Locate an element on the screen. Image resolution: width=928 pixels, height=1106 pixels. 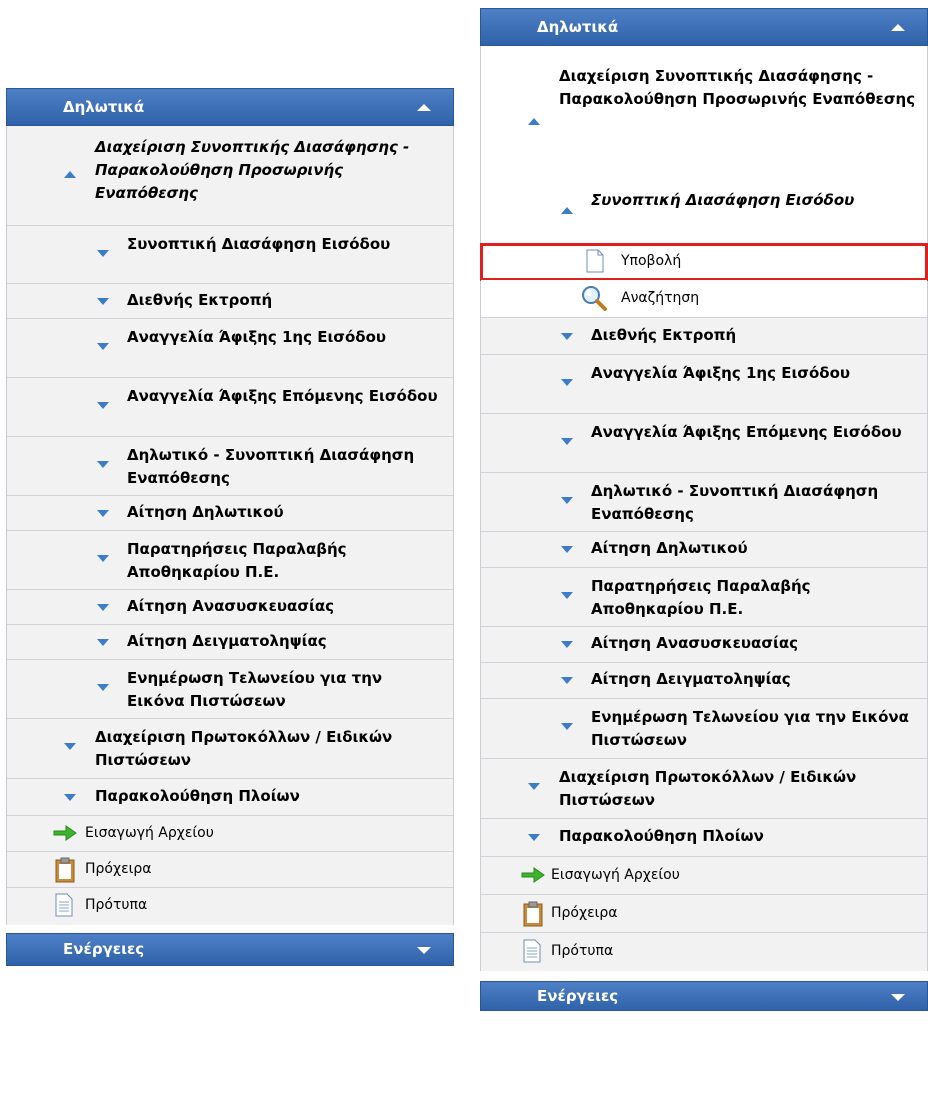
menu-item-summary-entry: Συνοπτική Διασάφηση Εισόδου is located at coordinates (230, 255).